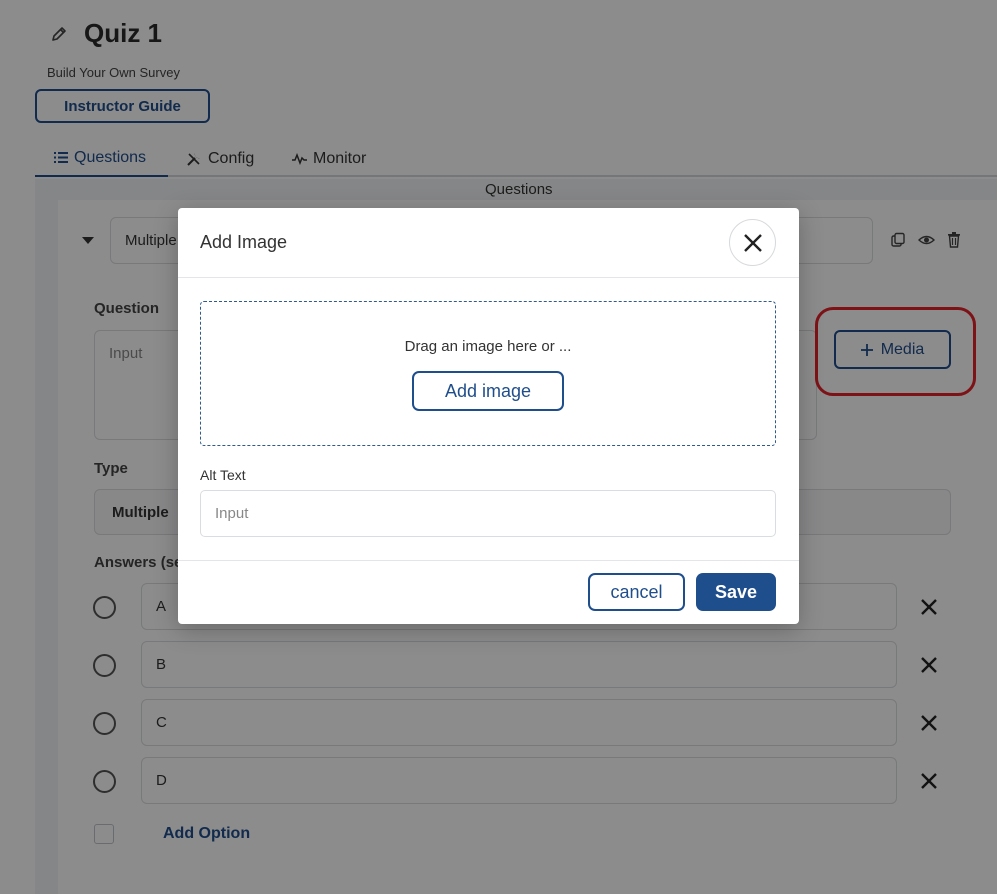  I want to click on save-button: Save, so click(736, 592).